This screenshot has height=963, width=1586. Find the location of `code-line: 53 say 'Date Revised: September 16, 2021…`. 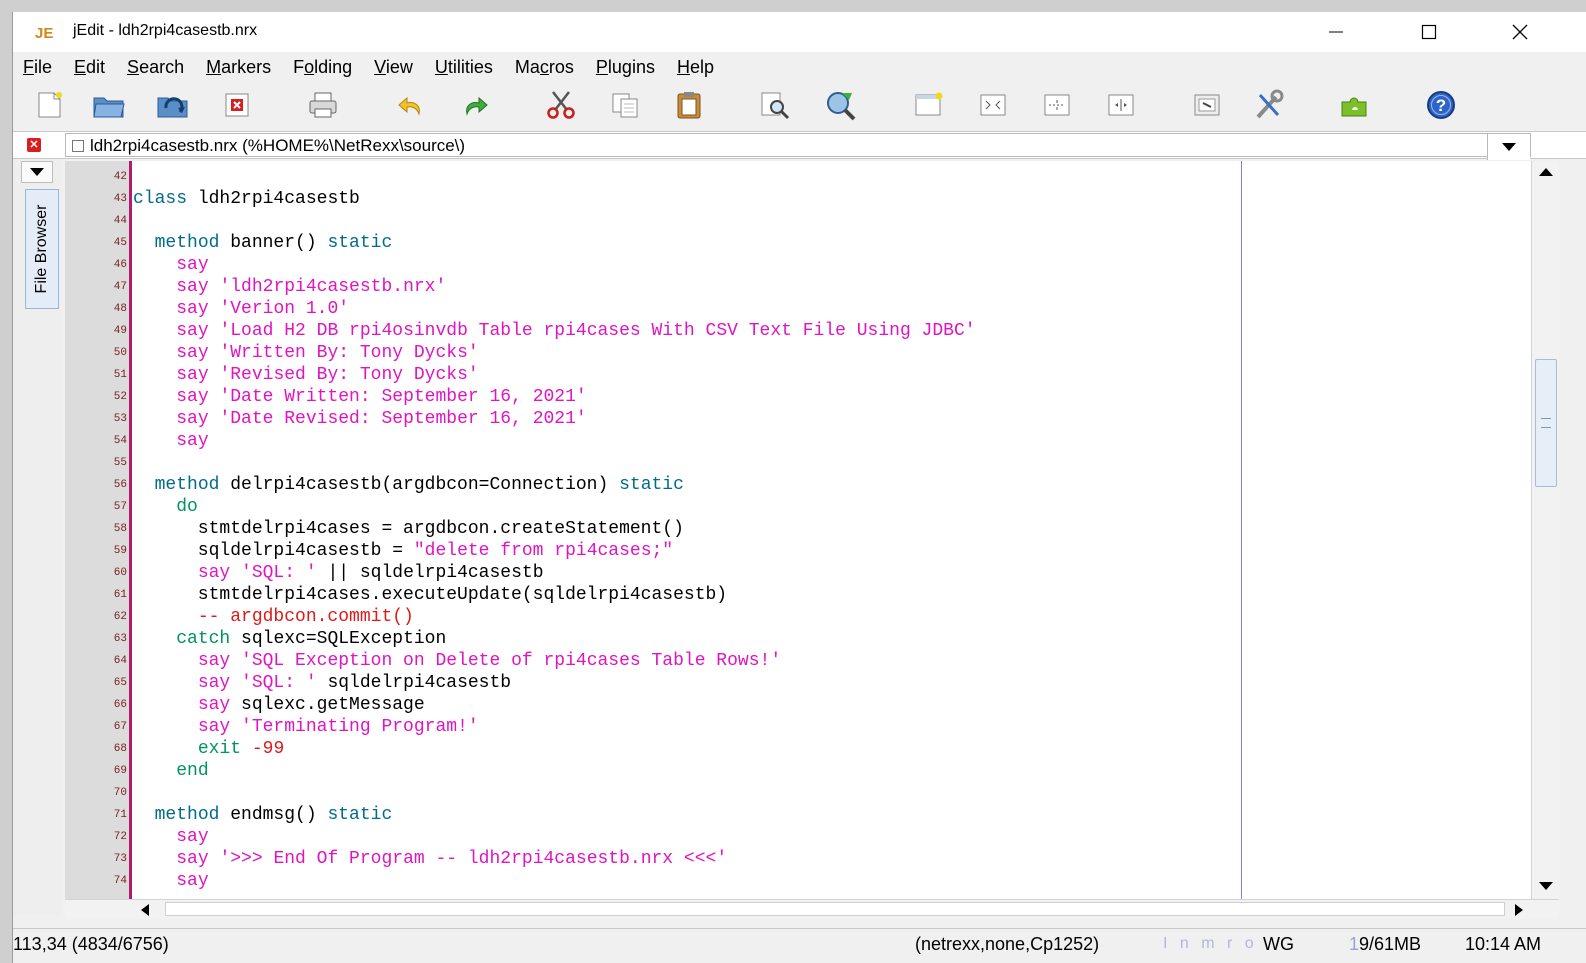

code-line: 53 say 'Date Revised: September 16, 2021… is located at coordinates (798, 419).